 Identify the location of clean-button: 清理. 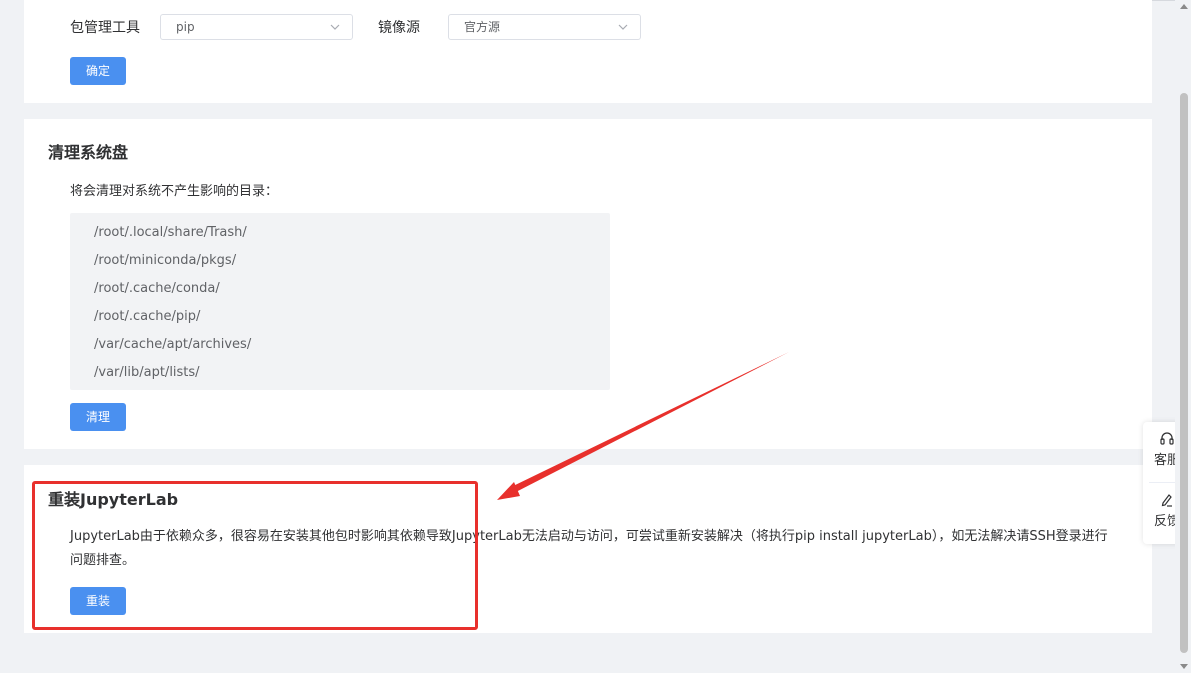
(98, 417).